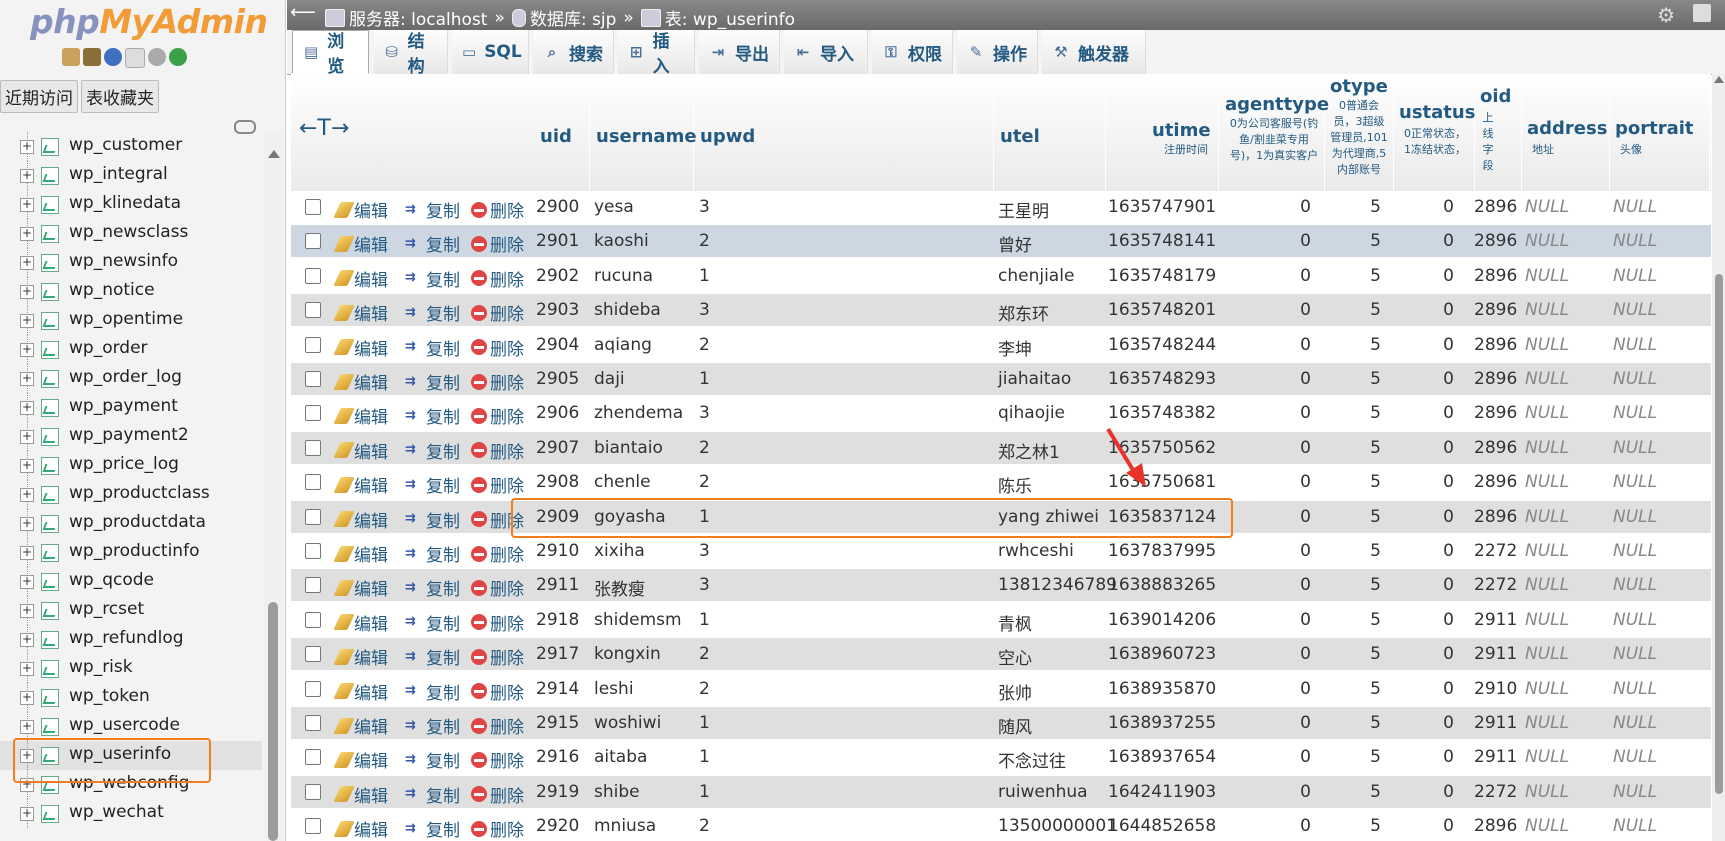  Describe the element at coordinates (112, 290) in the screenshot. I see `tree-item-label: wp_notice` at that location.